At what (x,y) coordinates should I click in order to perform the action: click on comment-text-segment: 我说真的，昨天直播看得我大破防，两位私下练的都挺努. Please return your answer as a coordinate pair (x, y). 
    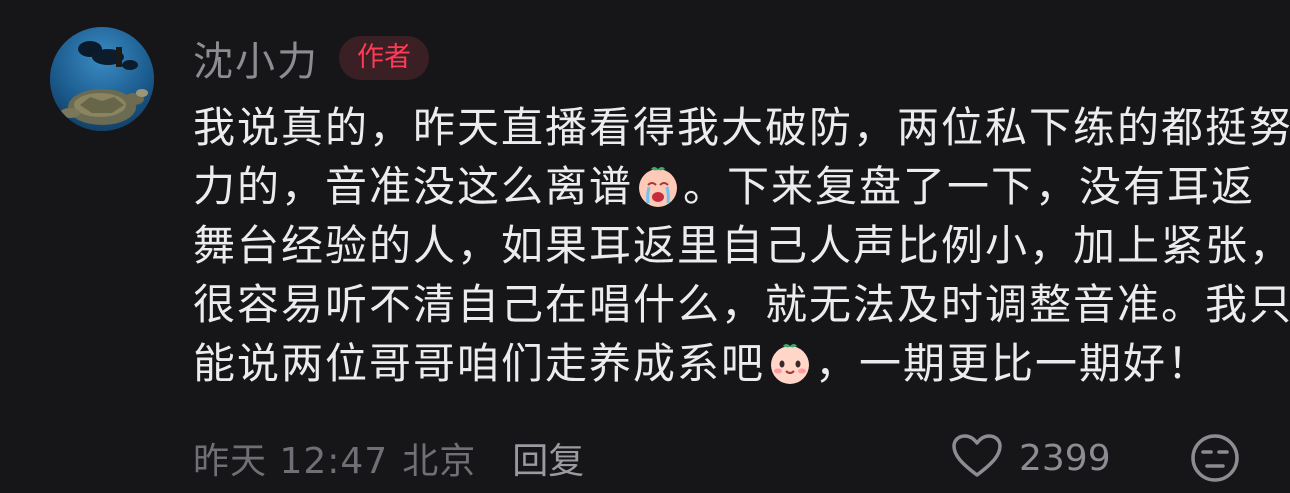
    Looking at the image, I should click on (741, 127).